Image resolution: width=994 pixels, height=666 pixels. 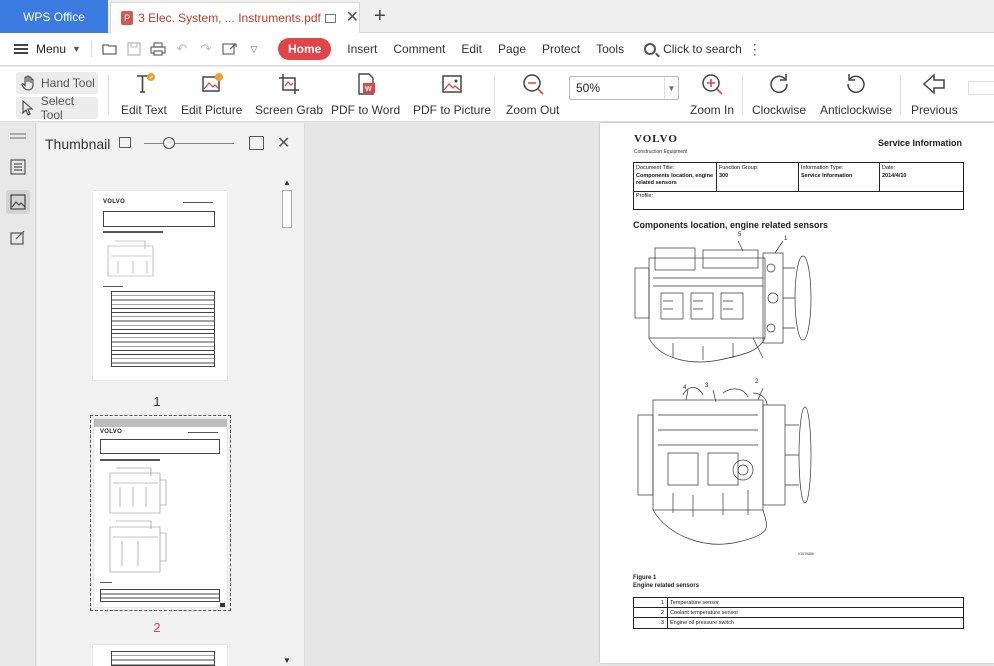 I want to click on open-folder-icon, so click(x=110, y=49).